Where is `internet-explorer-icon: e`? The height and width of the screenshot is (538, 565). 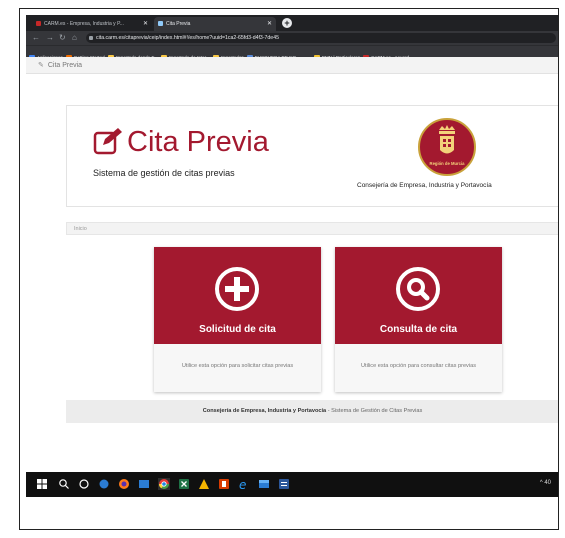
internet-explorer-icon: e is located at coordinates (244, 484).